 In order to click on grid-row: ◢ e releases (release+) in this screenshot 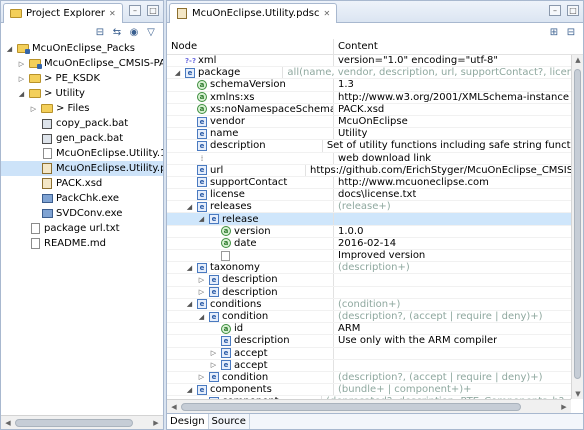, I will do `click(369, 207)`.